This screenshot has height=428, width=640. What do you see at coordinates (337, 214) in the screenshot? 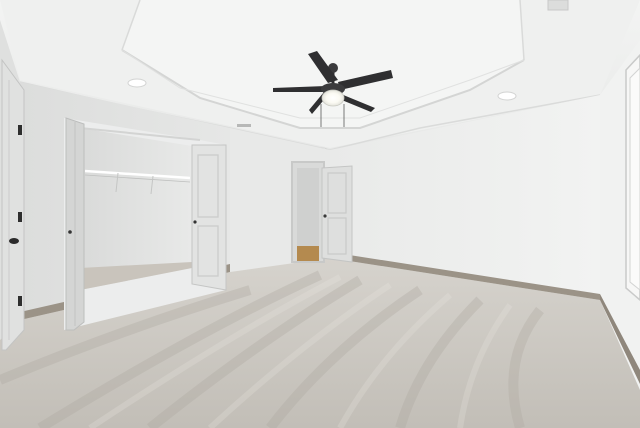
I see `bedroom-door` at bounding box center [337, 214].